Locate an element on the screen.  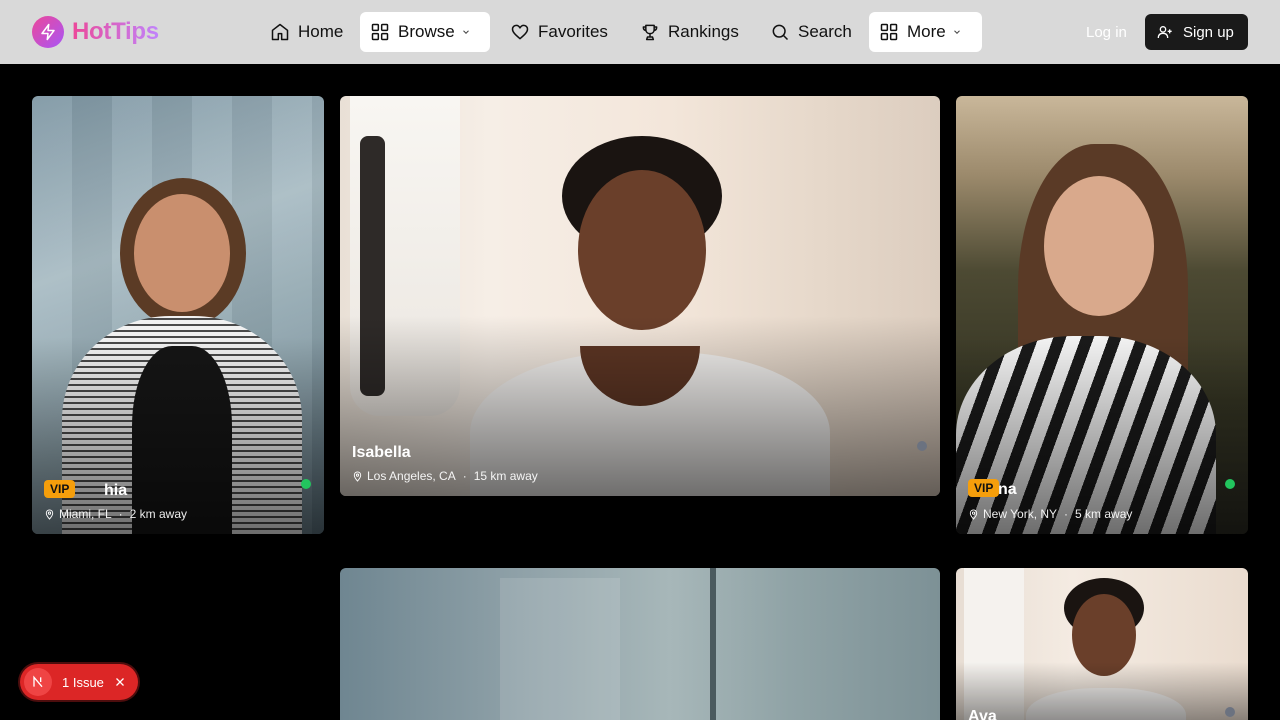
nextjs-icon is located at coordinates (38, 682).